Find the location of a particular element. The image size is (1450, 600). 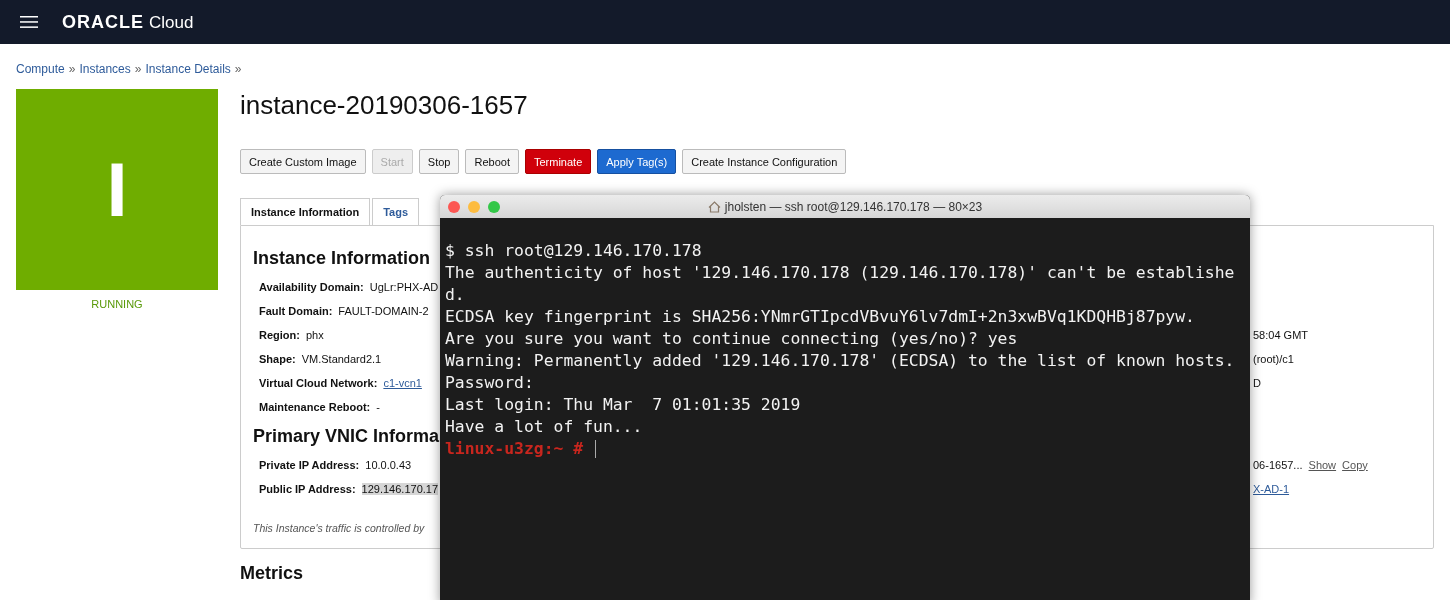

window-title: jholsten — ssh root@129.146.170.178 — 80×23 is located at coordinates (853, 206).